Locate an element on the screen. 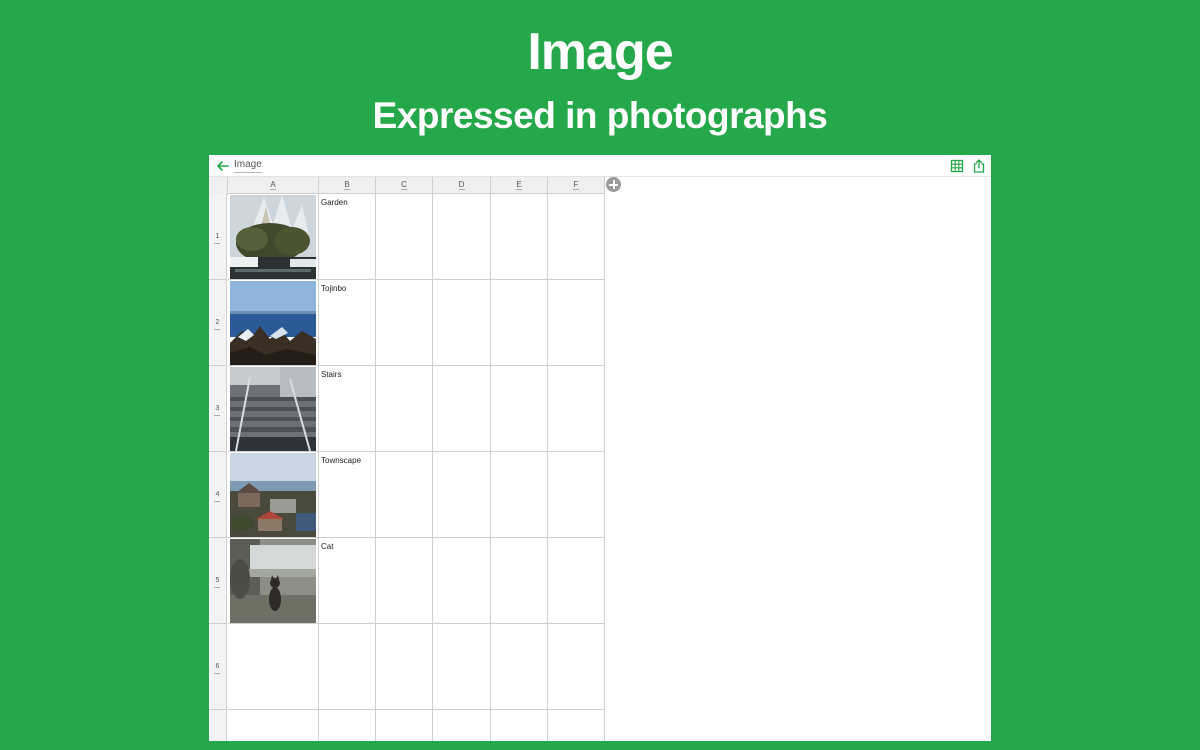 The image size is (1200, 750). row-header-6: 6 is located at coordinates (218, 667).